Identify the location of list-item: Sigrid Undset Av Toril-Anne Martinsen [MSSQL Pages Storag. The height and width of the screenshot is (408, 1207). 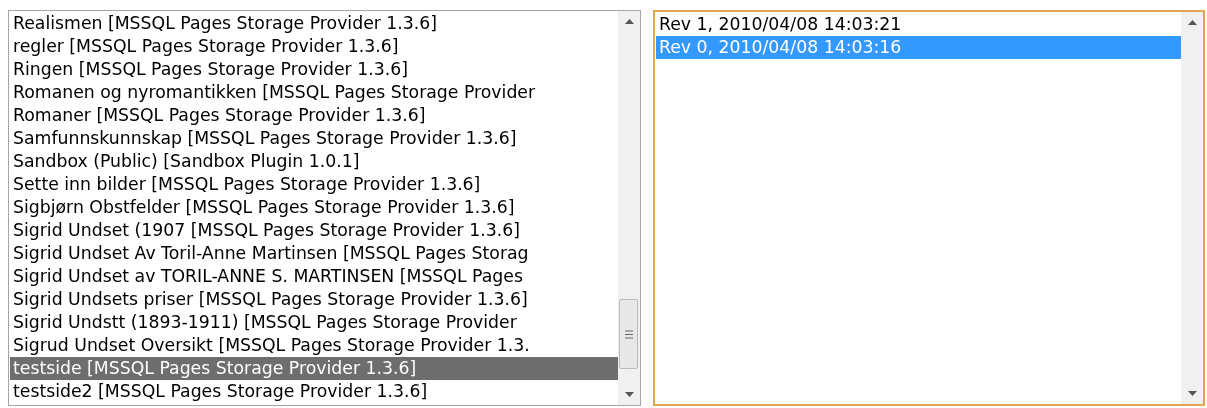
(314, 253).